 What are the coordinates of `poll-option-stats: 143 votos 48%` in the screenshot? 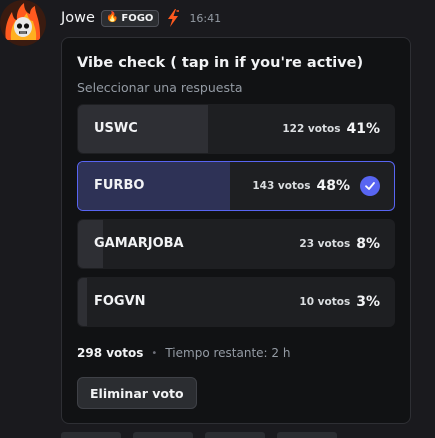 It's located at (316, 186).